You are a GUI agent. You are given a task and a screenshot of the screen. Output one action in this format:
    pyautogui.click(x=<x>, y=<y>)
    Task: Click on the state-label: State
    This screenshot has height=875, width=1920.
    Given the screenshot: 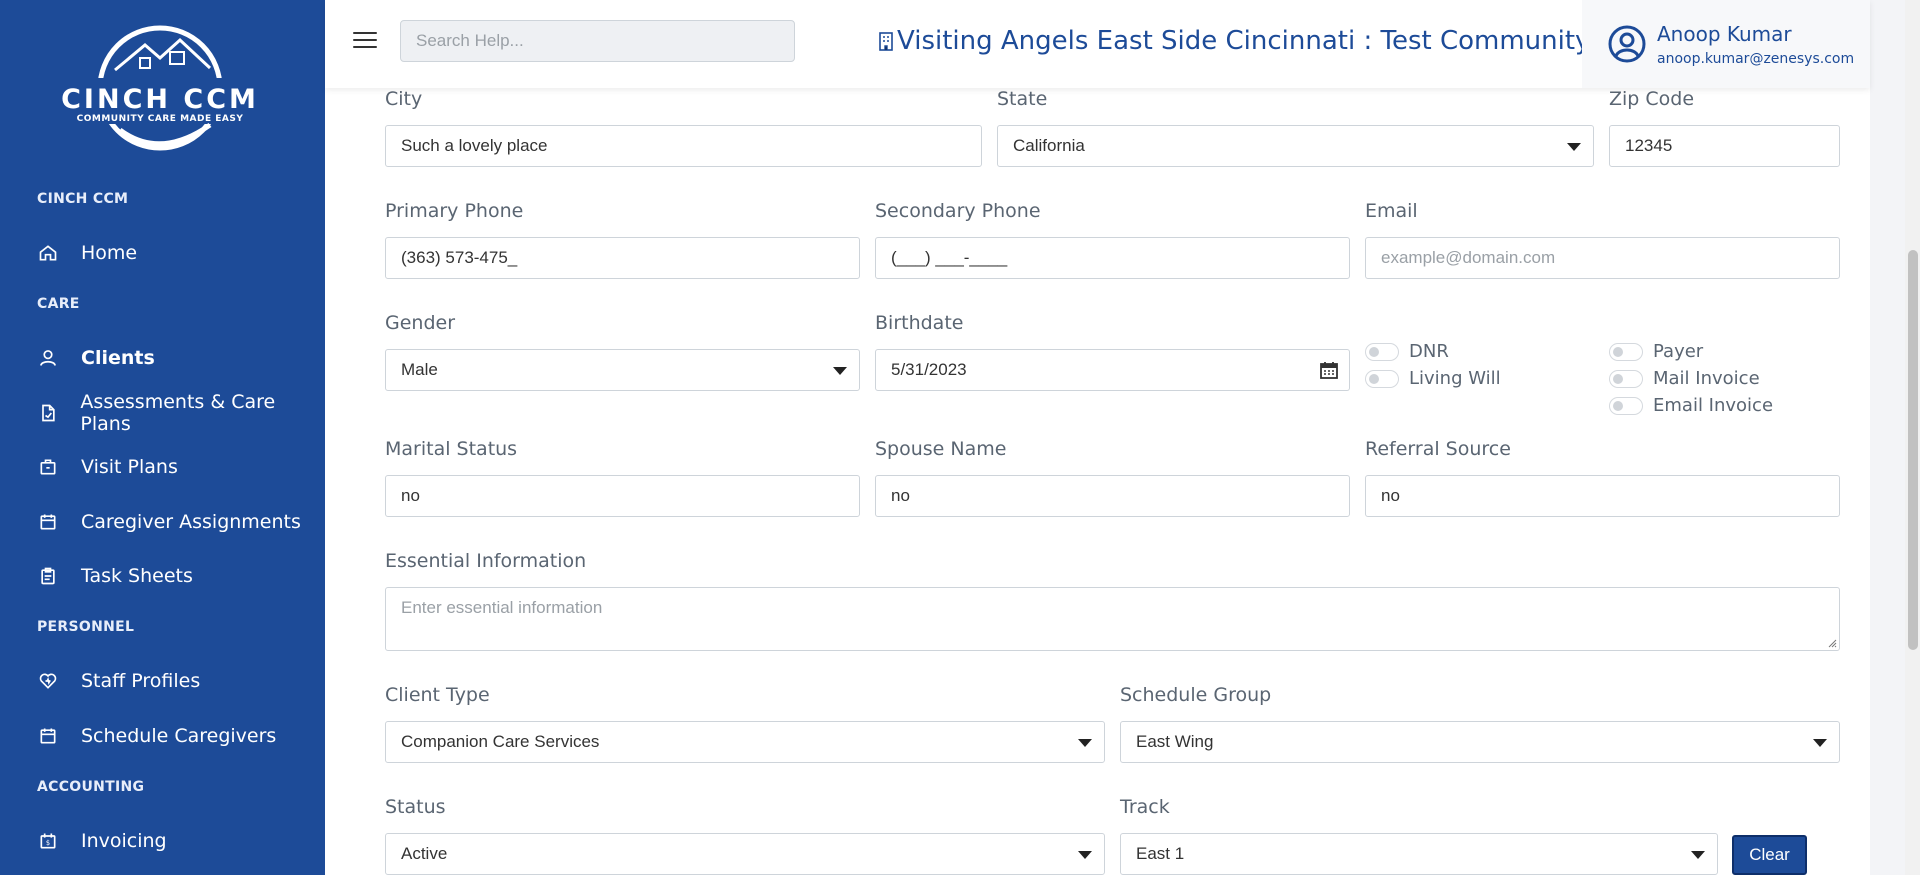 What is the action you would take?
    pyautogui.click(x=1022, y=99)
    